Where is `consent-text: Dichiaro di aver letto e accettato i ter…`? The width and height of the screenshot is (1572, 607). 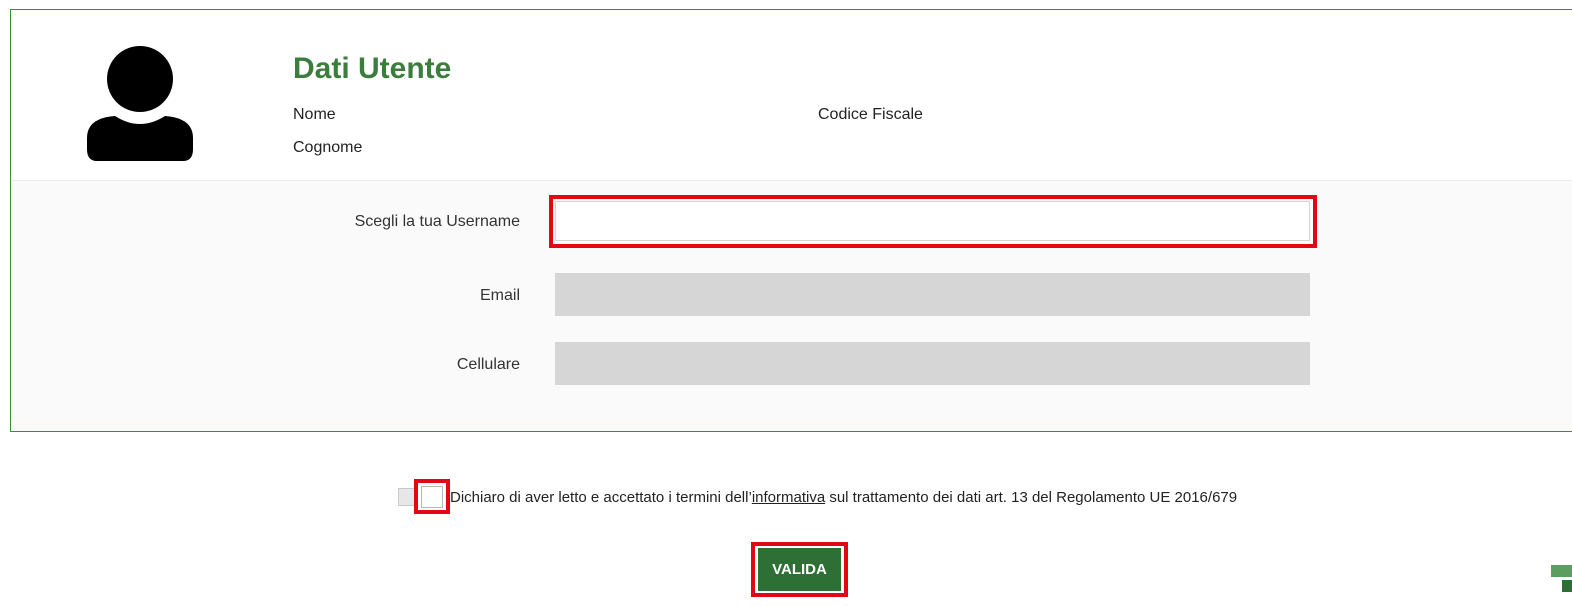
consent-text: Dichiaro di aver letto e accettato i ter… is located at coordinates (843, 497).